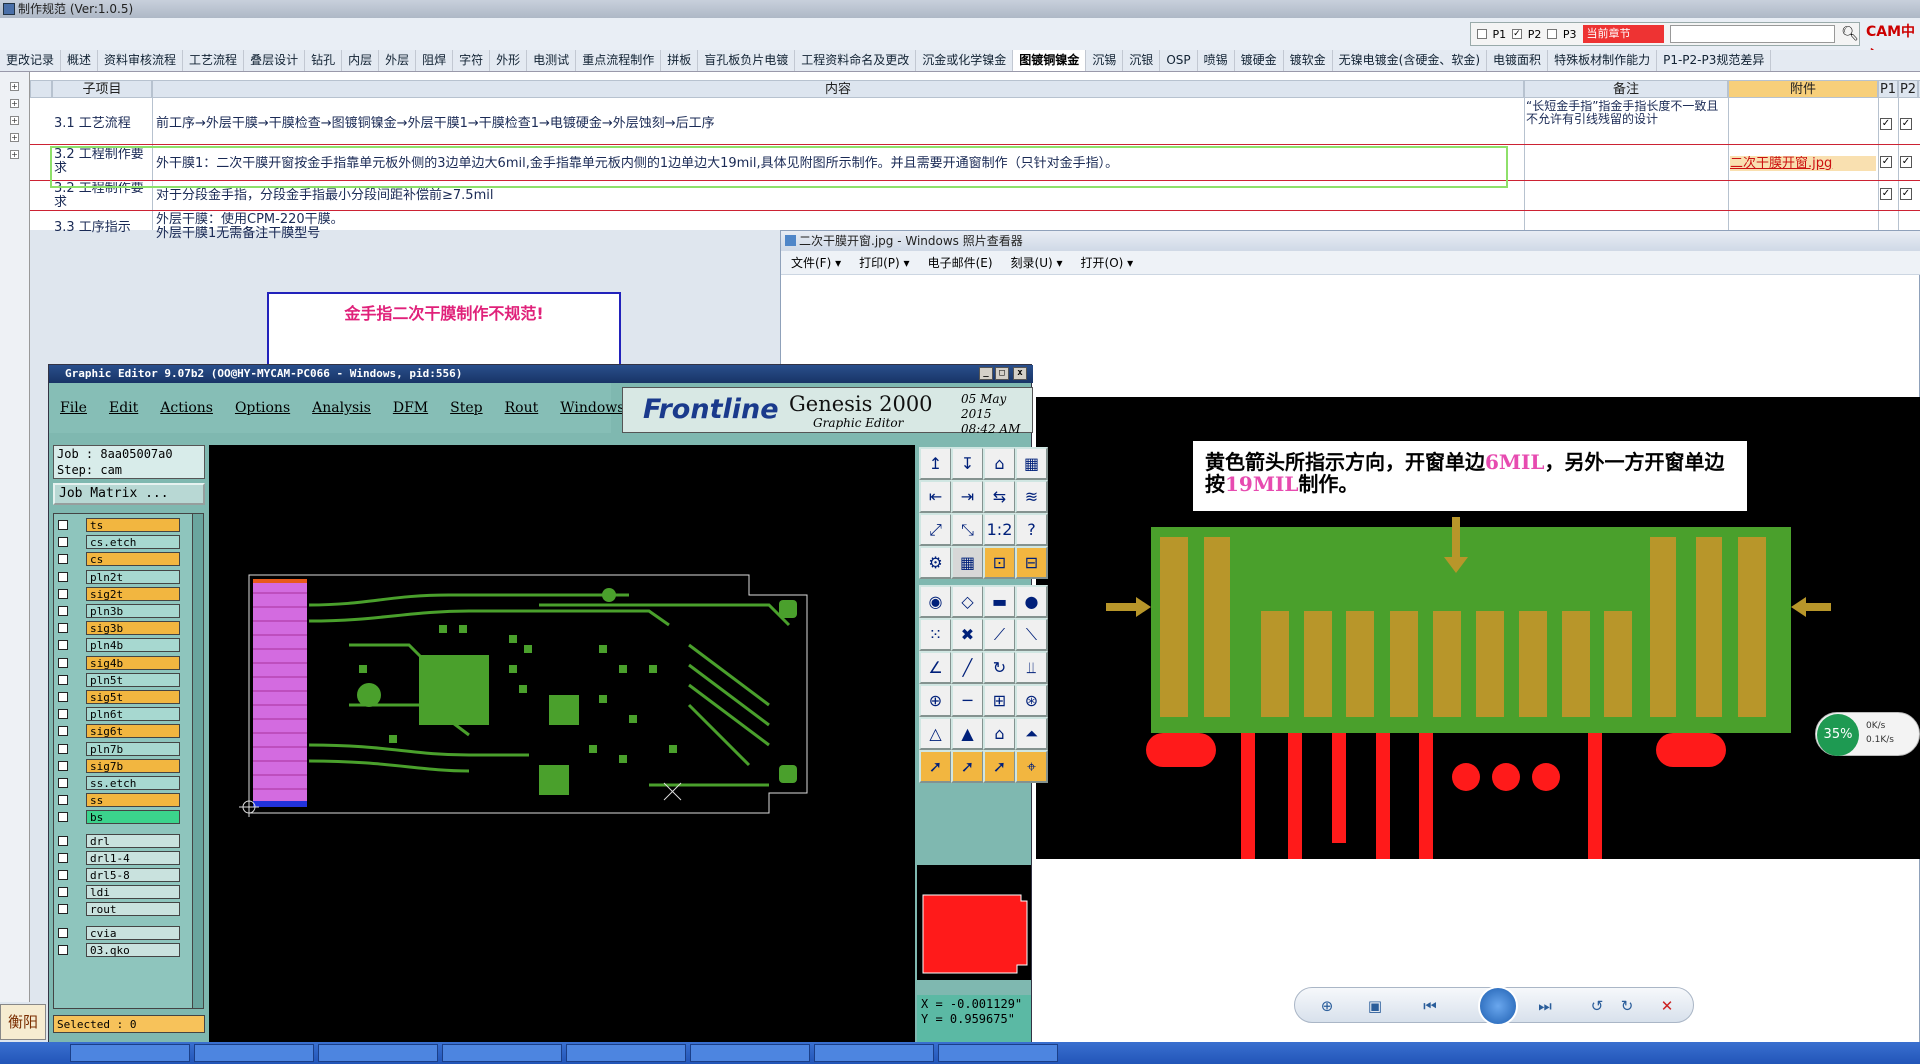 The width and height of the screenshot is (1920, 1064). I want to click on layer-row: sig4b, so click(119, 662).